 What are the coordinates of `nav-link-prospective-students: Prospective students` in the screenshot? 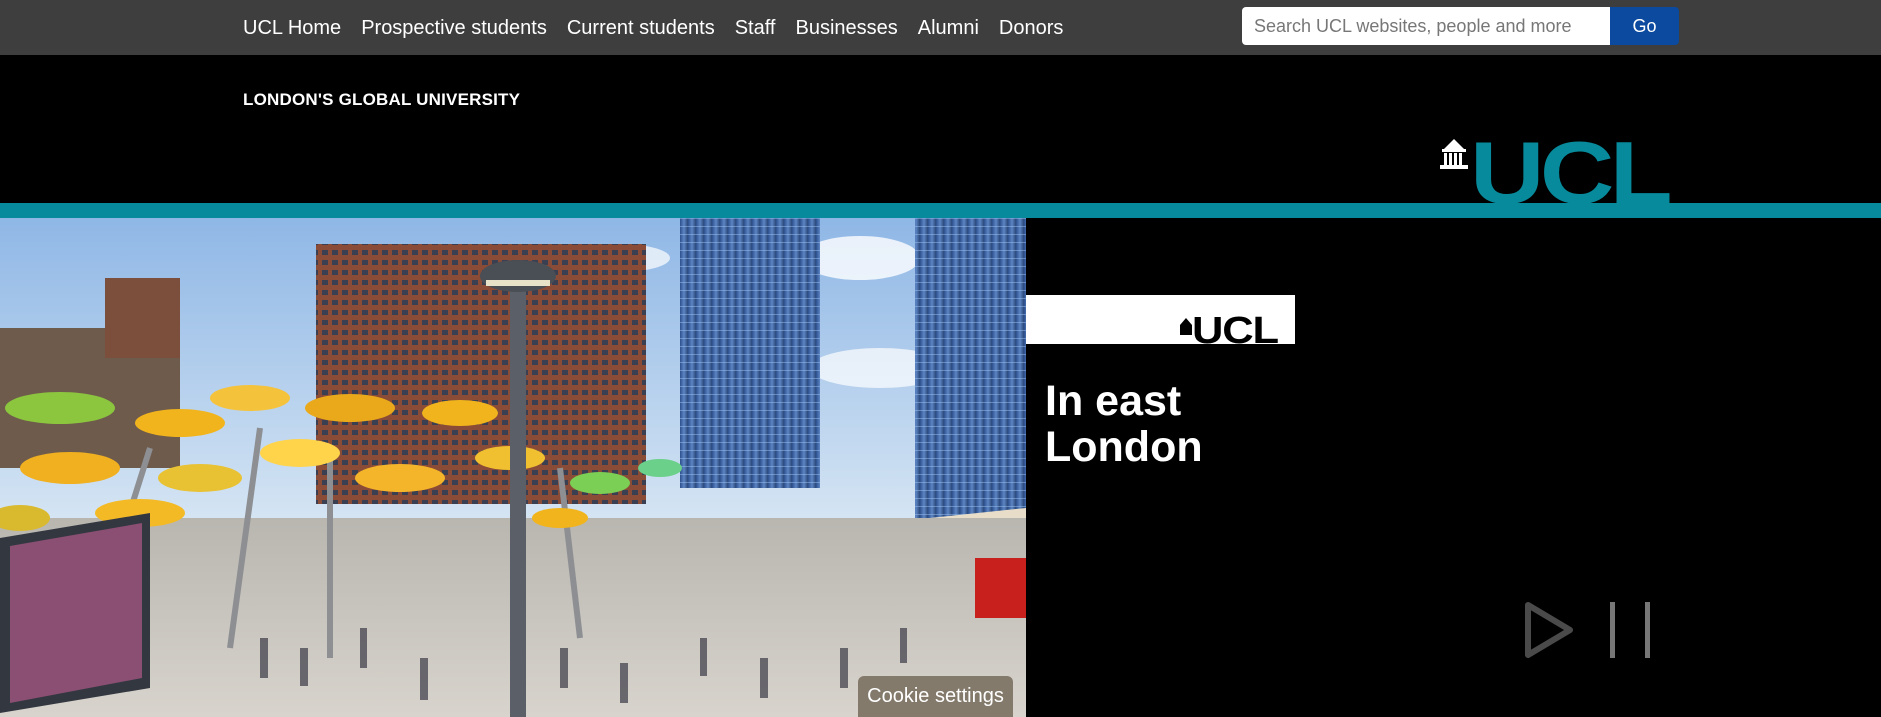 It's located at (454, 28).